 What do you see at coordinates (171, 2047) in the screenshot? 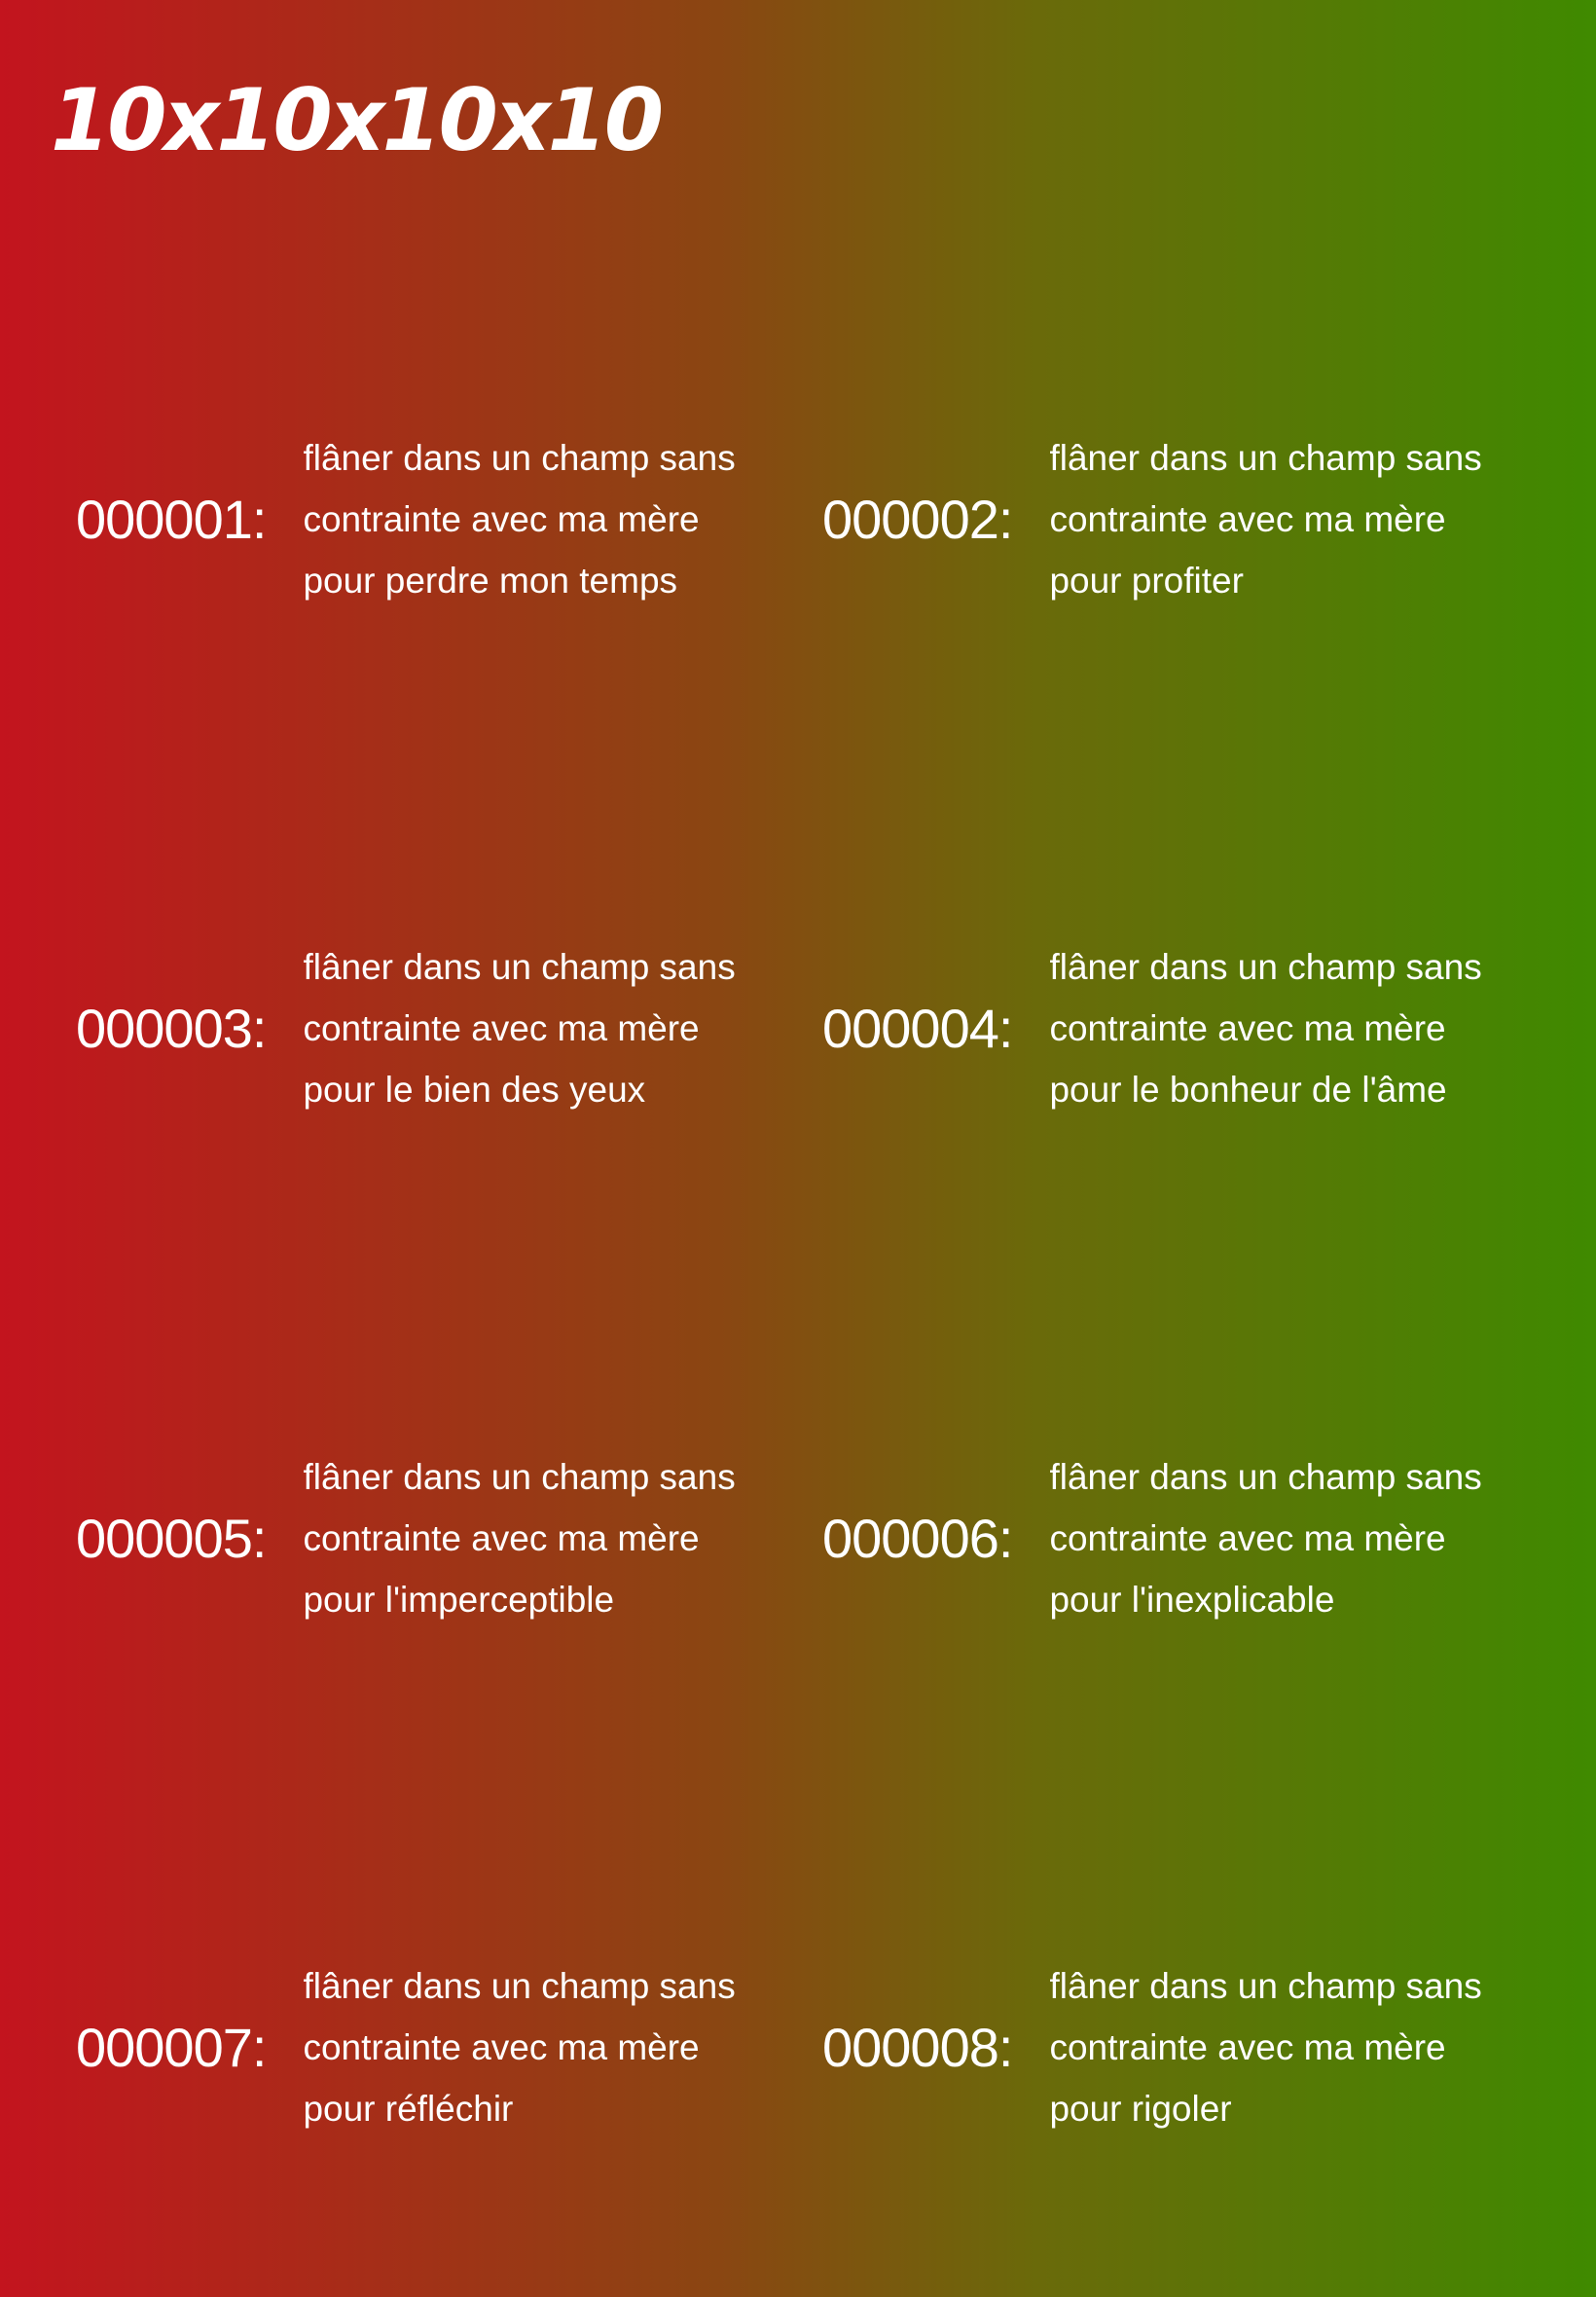
I see `entry-number: 000007:` at bounding box center [171, 2047].